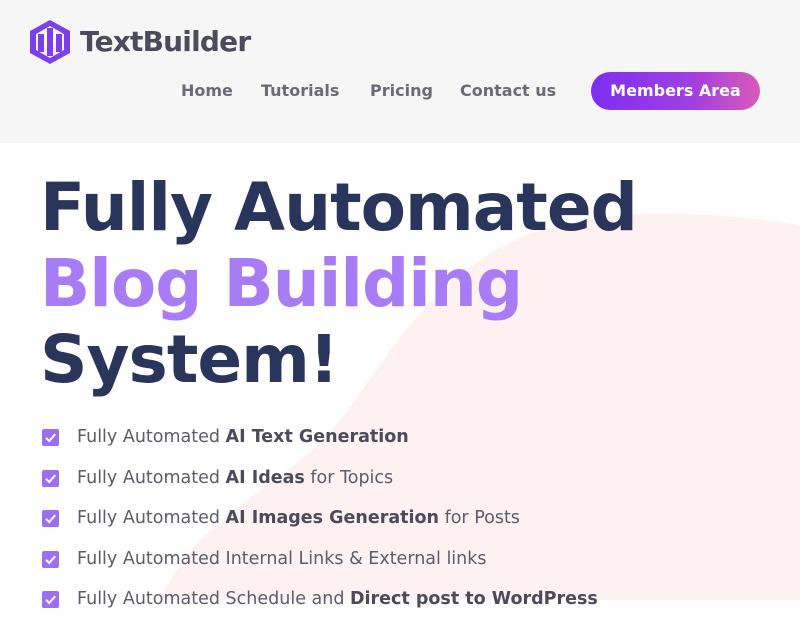 The width and height of the screenshot is (800, 629). Describe the element at coordinates (243, 437) in the screenshot. I see `feature-text: Fully Automated AI Text Generation` at that location.